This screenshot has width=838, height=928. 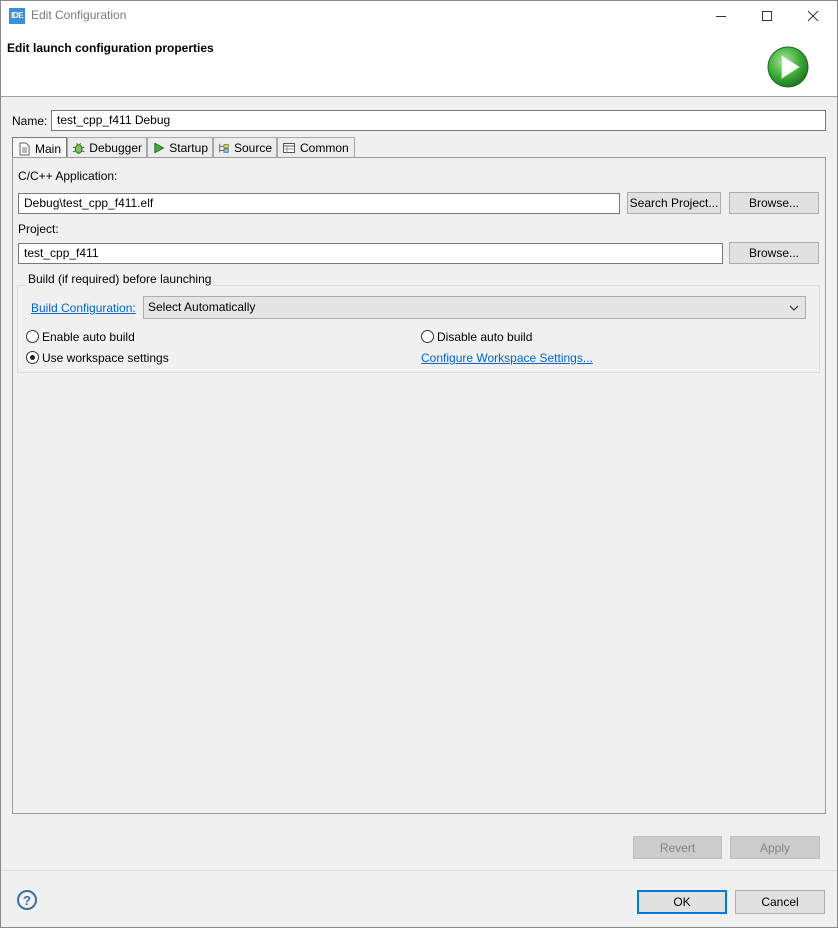 I want to click on app-icon: IDE, so click(x=17, y=16).